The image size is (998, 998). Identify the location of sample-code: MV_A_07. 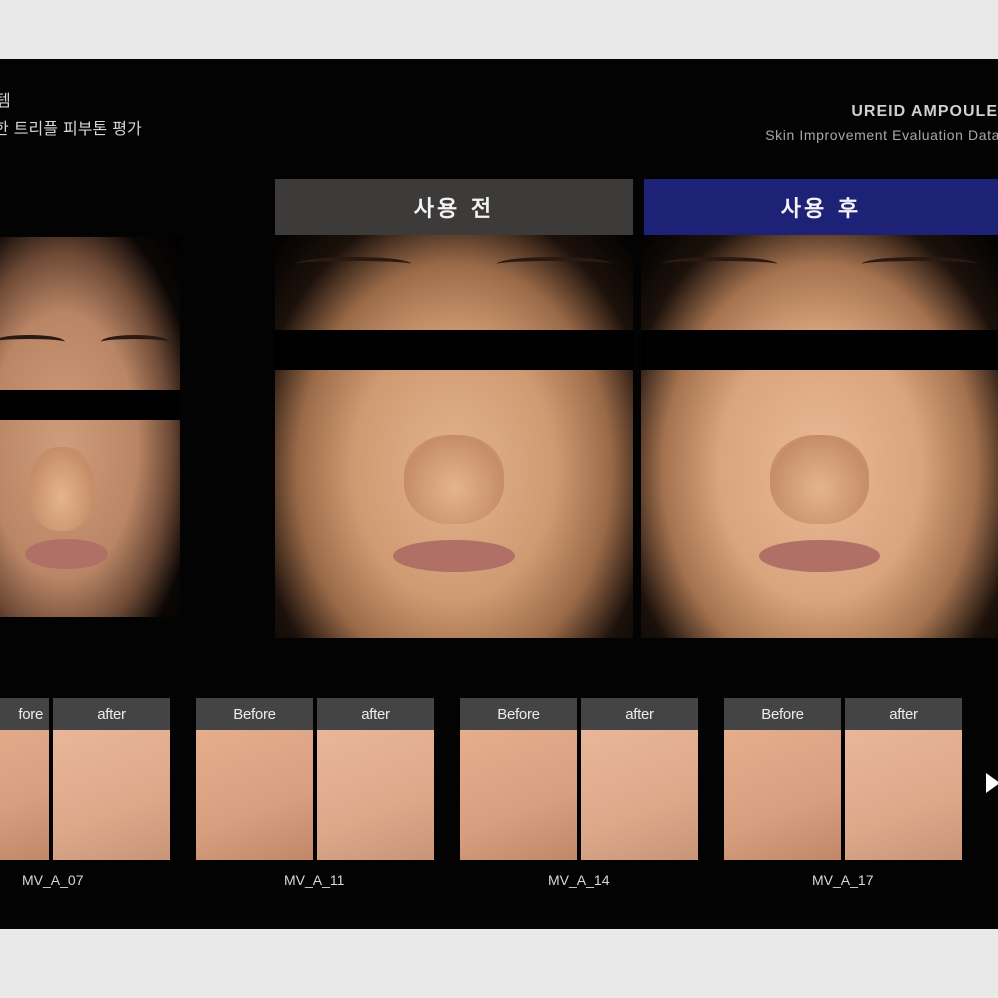
(53, 880).